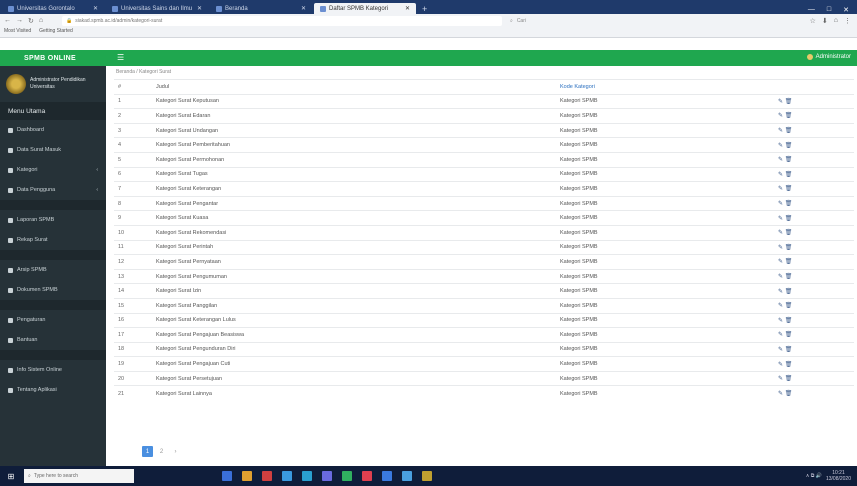  I want to click on row-title: Kategori Surat Pemberitahuan, so click(354, 145).